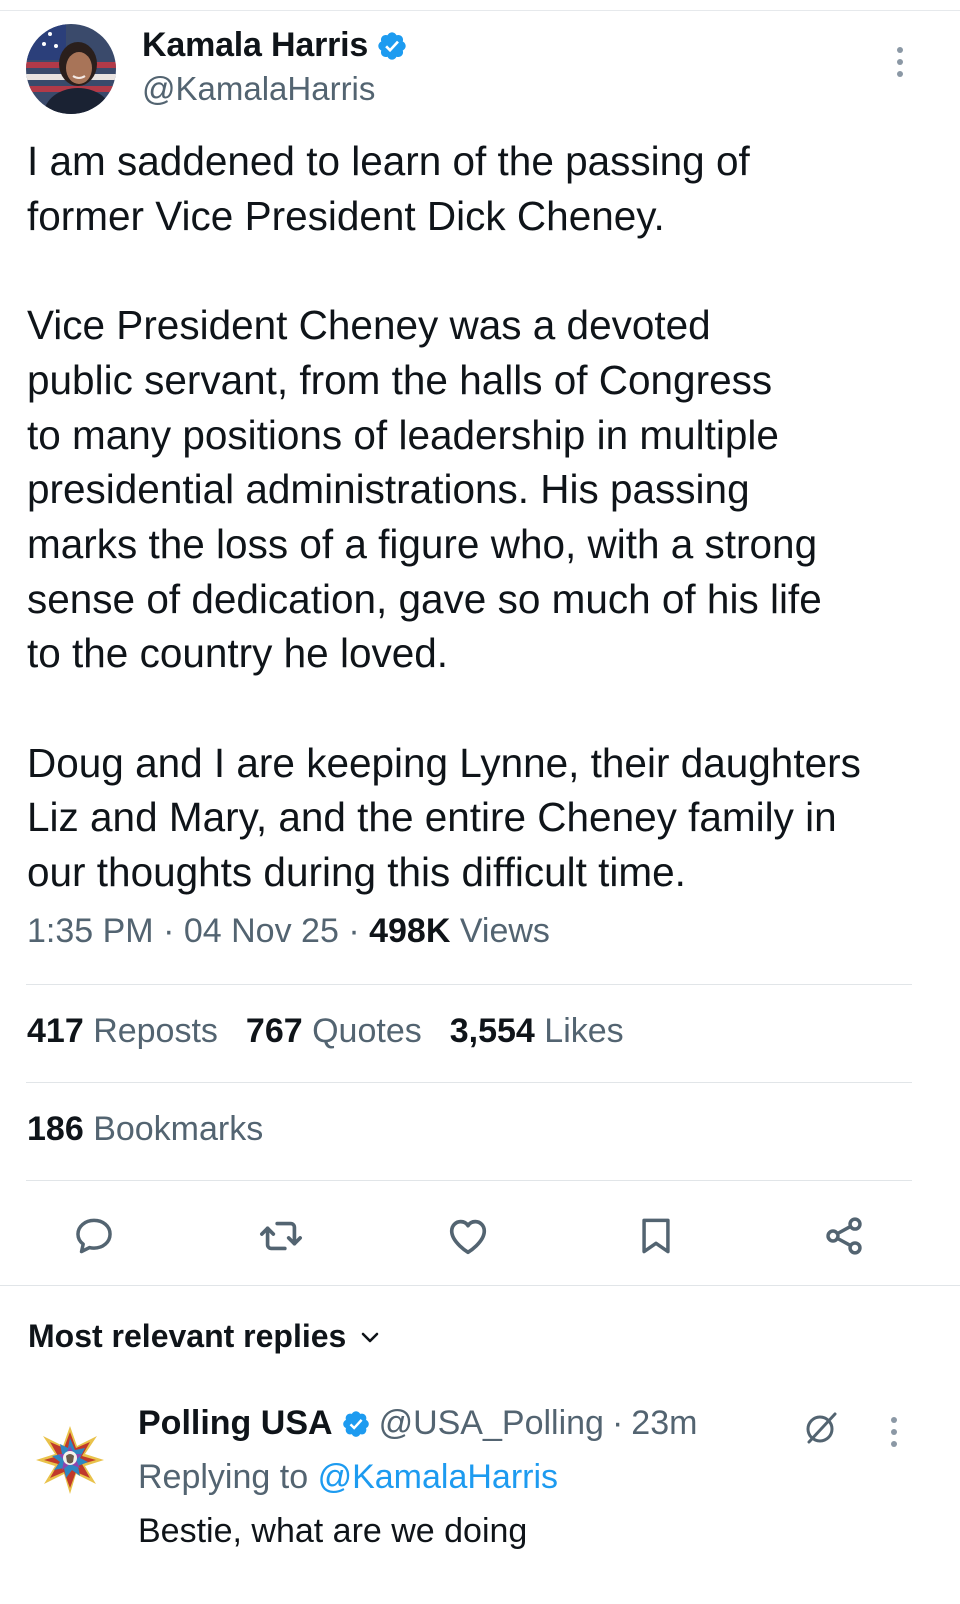 The width and height of the screenshot is (960, 1604). What do you see at coordinates (410, 931) in the screenshot?
I see `views-count: 498K` at bounding box center [410, 931].